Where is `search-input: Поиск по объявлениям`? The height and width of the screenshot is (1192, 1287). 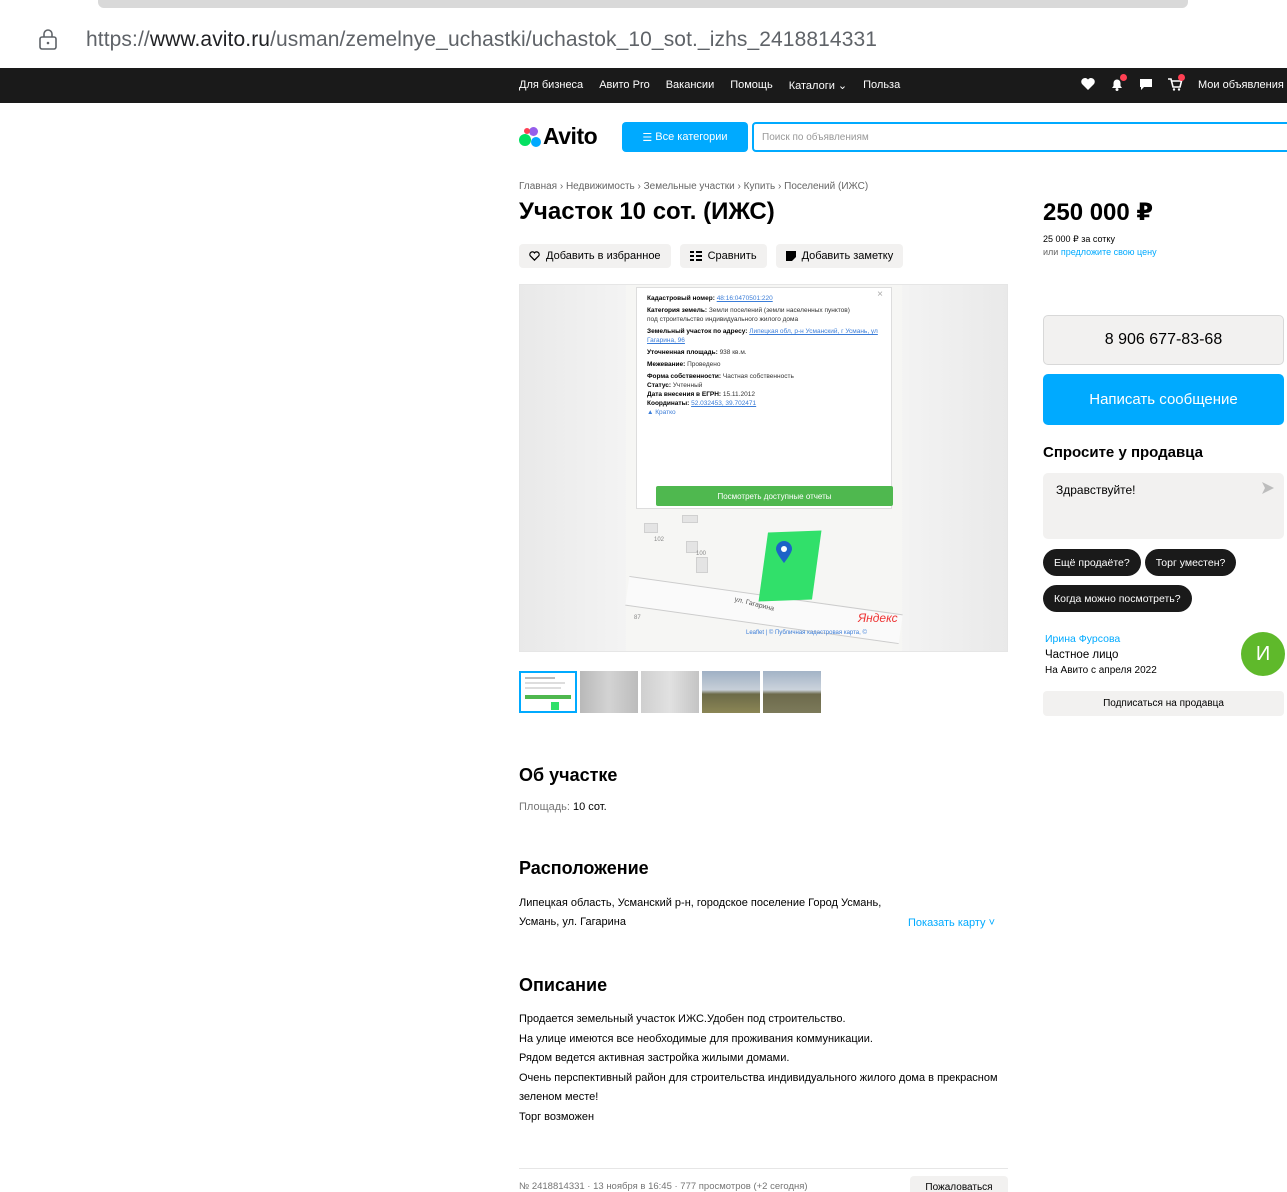 search-input: Поиск по объявлениям is located at coordinates (1019, 137).